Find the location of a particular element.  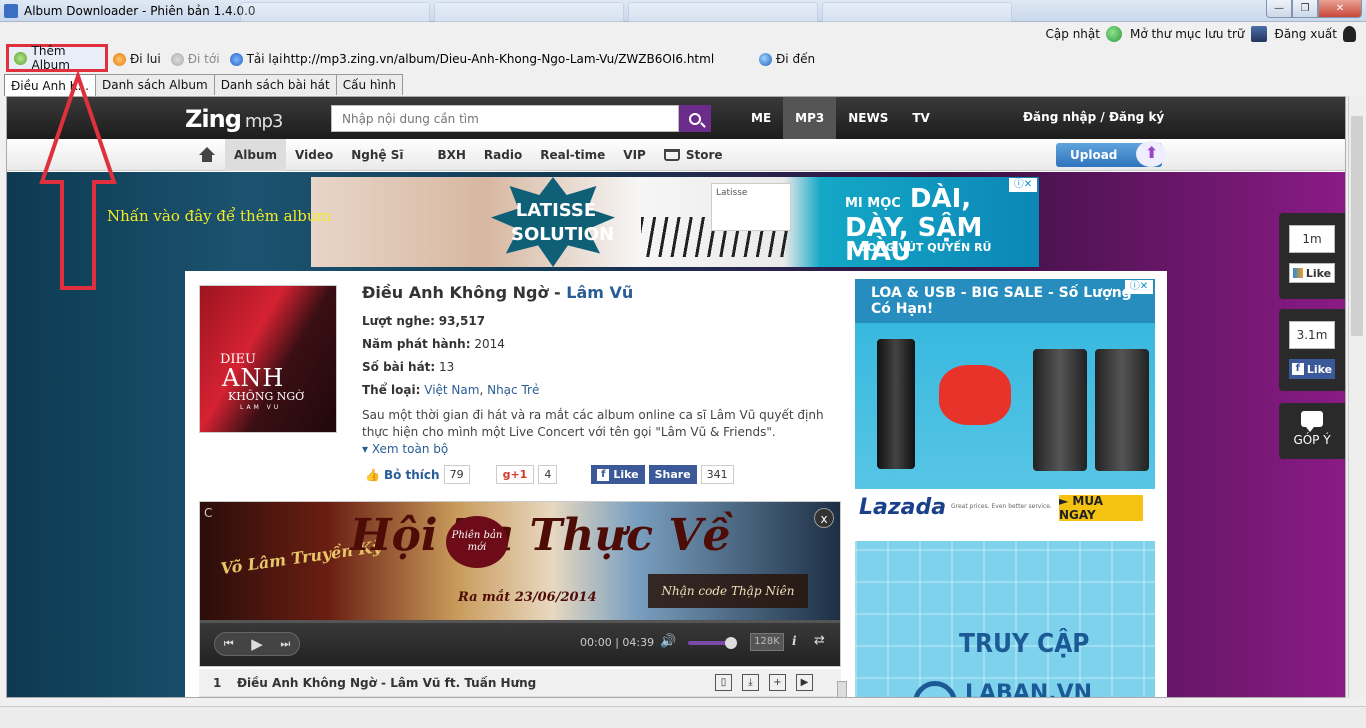

app-icon is located at coordinates (11, 10).